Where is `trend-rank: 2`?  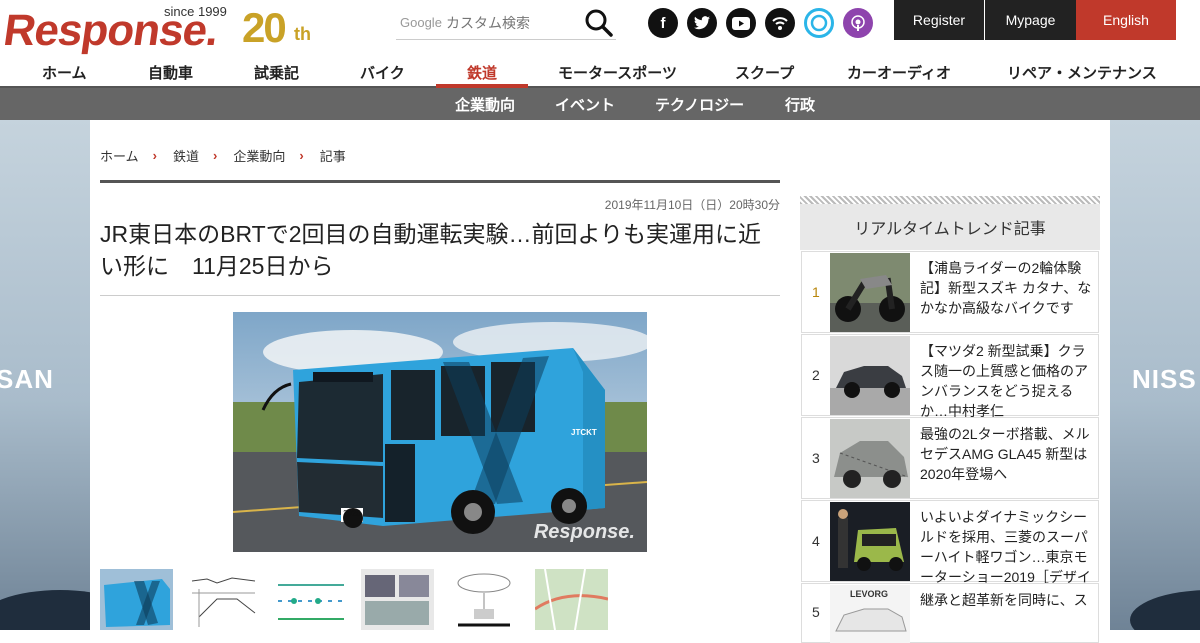 trend-rank: 2 is located at coordinates (816, 375).